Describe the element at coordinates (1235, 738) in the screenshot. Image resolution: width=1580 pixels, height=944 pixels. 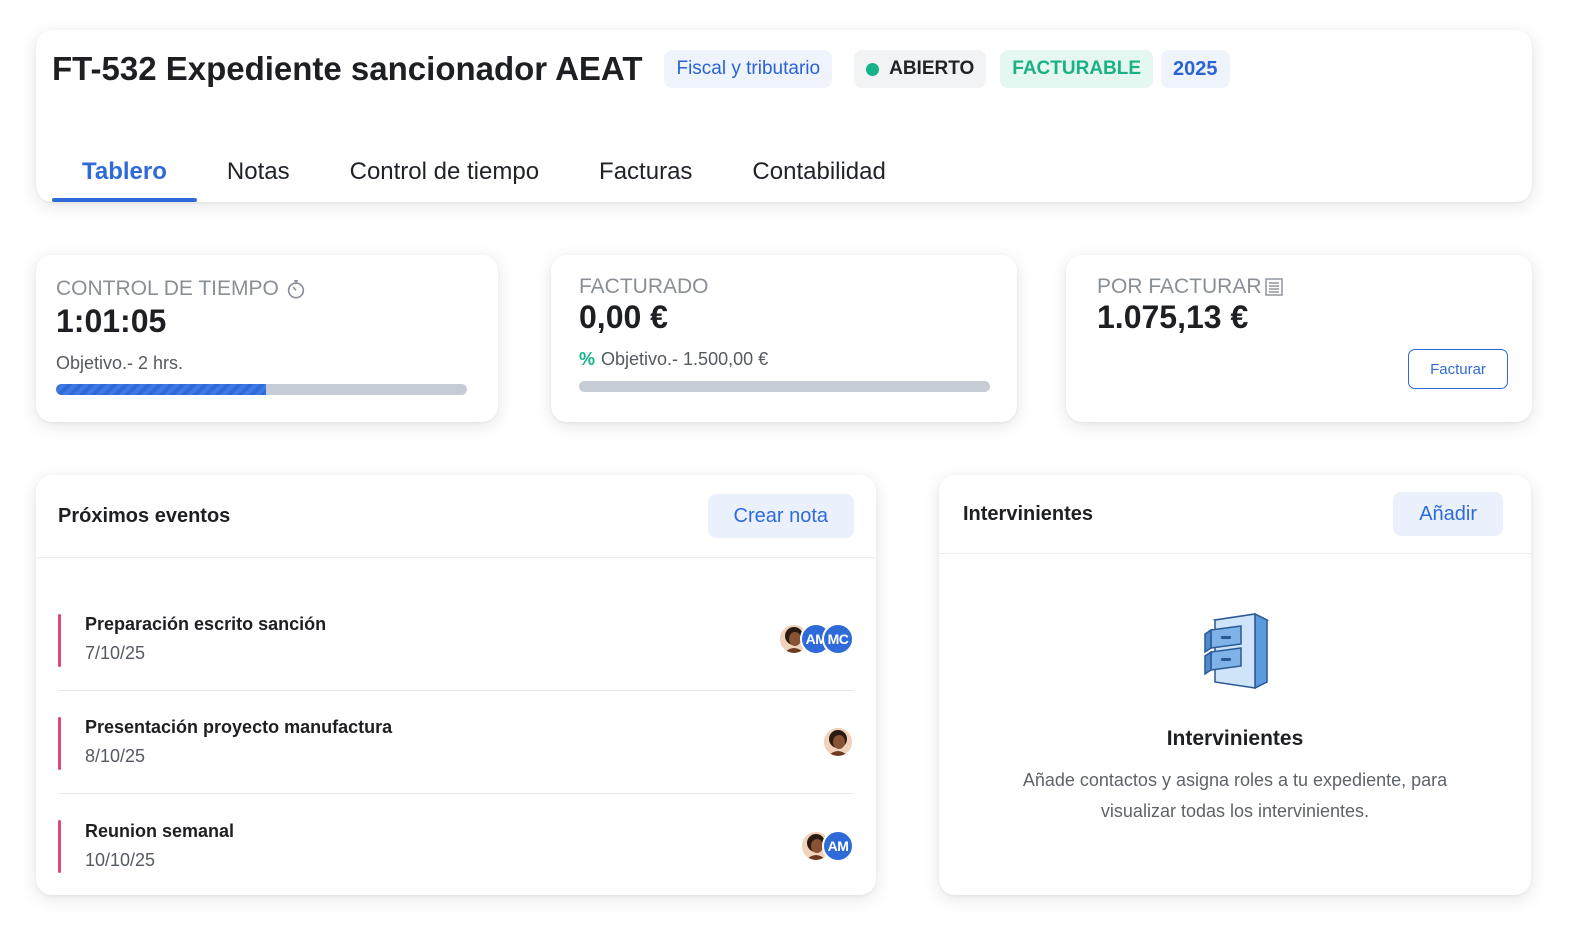
I see `empty-state-title: Intervinientes` at that location.